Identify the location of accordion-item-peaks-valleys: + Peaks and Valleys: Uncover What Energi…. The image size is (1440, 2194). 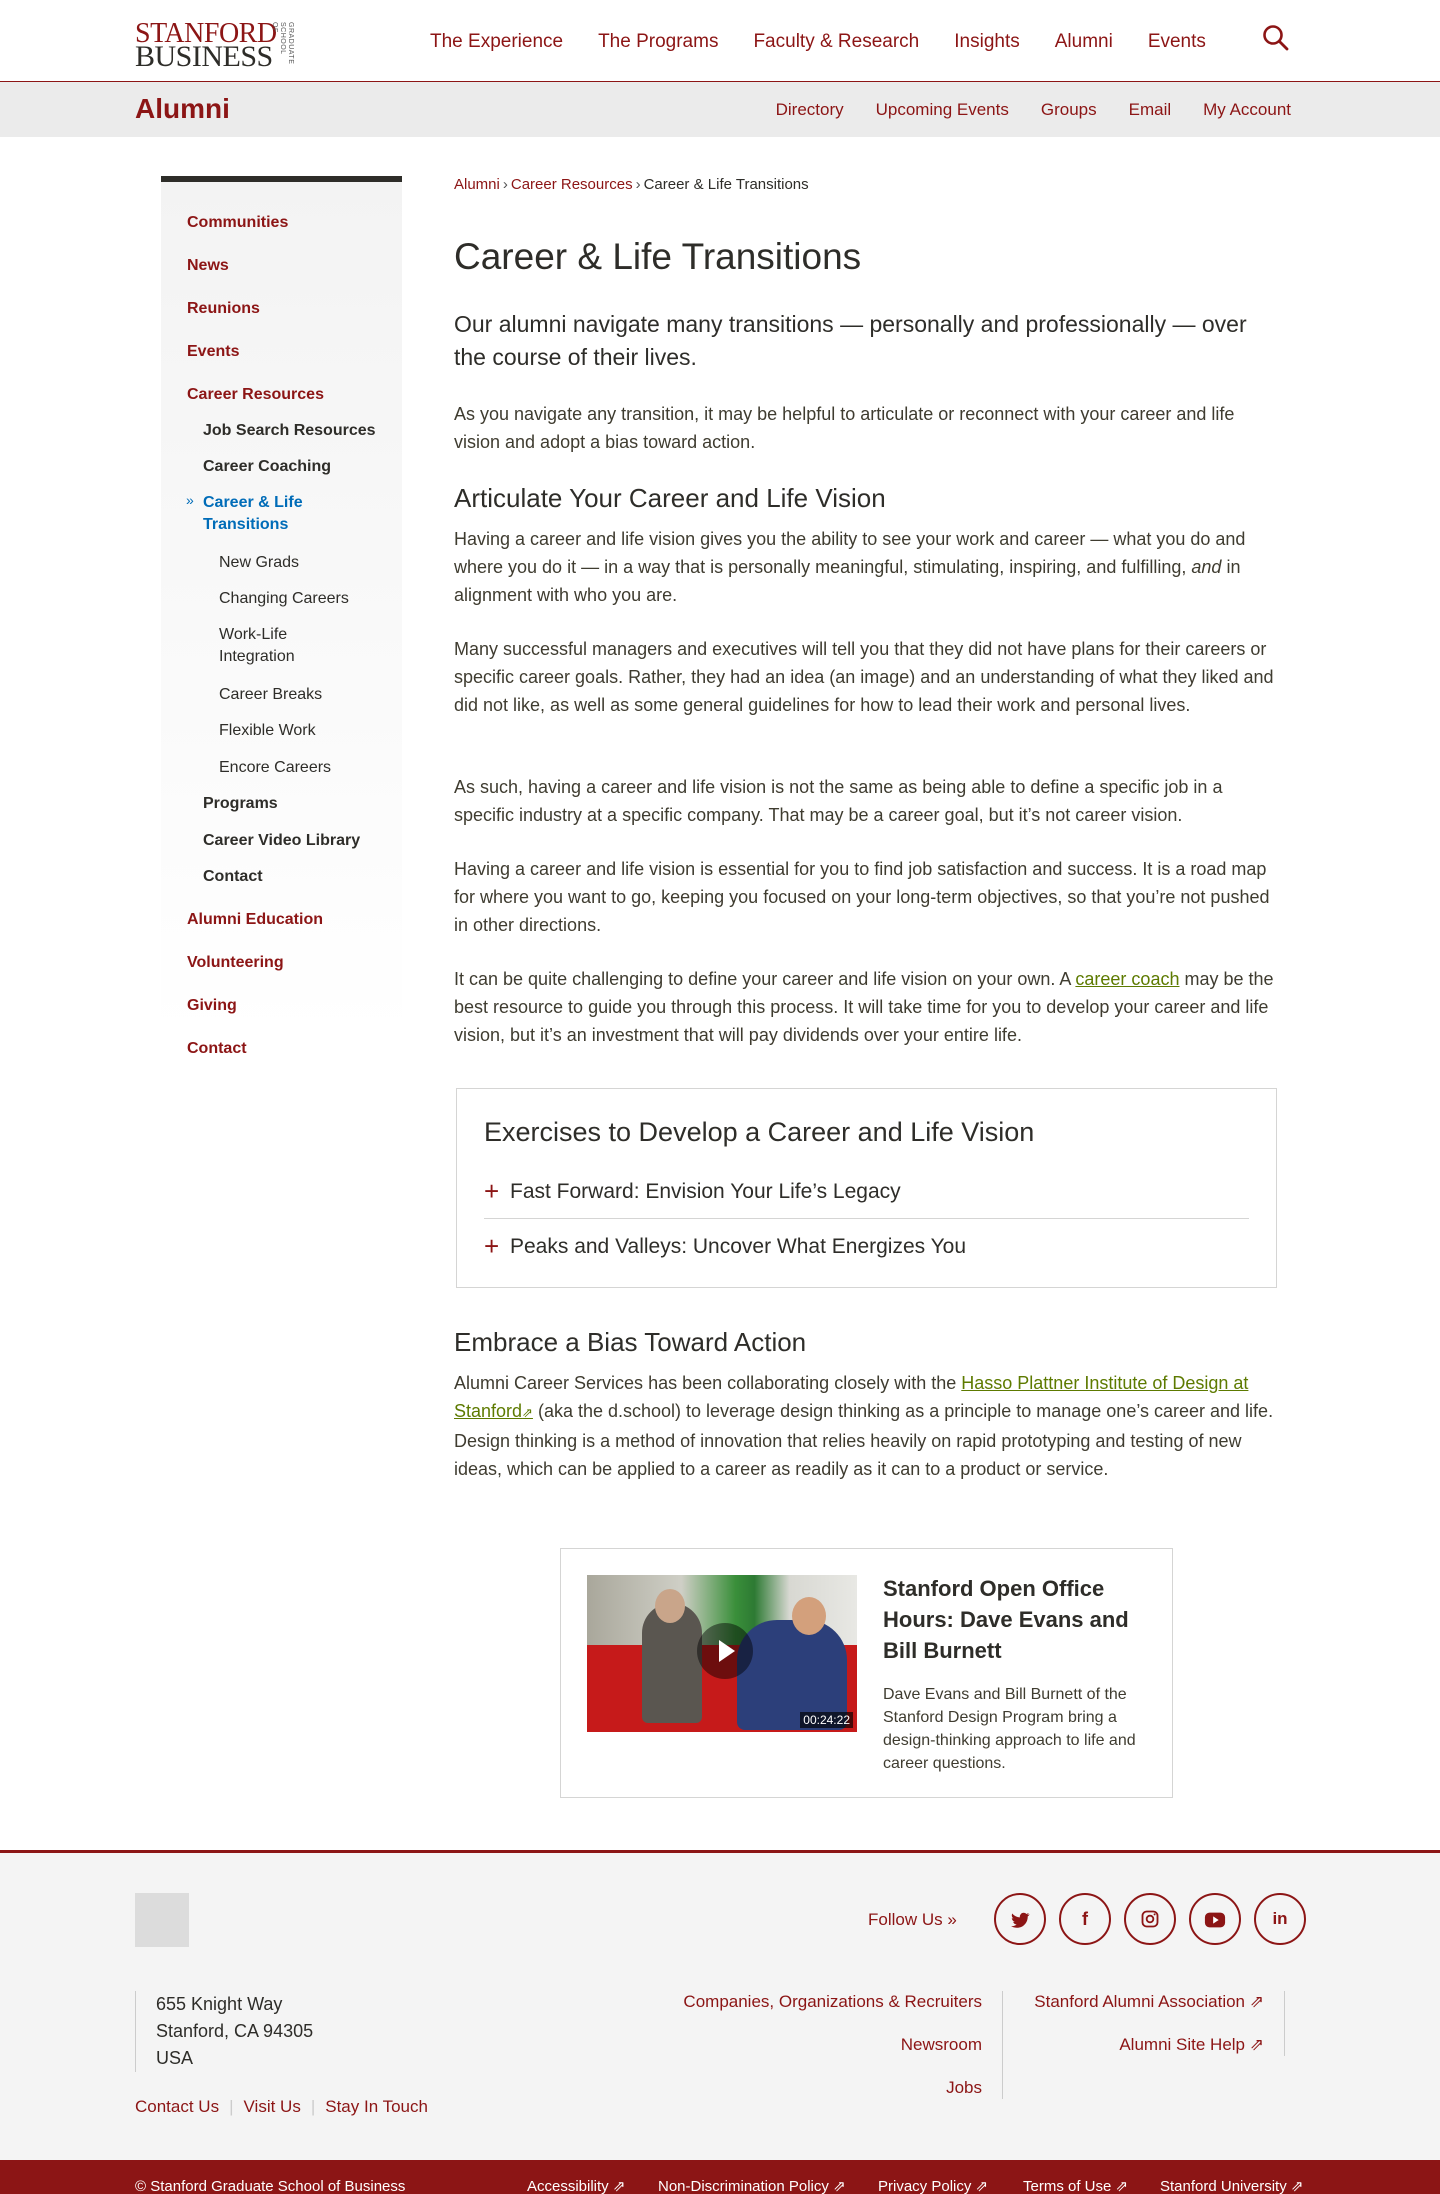
(866, 1247).